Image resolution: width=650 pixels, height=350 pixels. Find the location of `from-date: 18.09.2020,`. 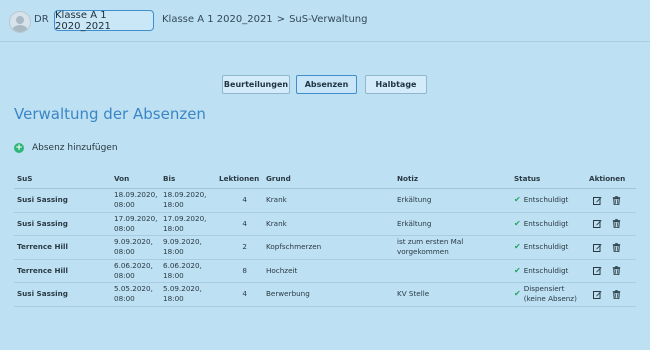

from-date: 18.09.2020, is located at coordinates (136, 195).